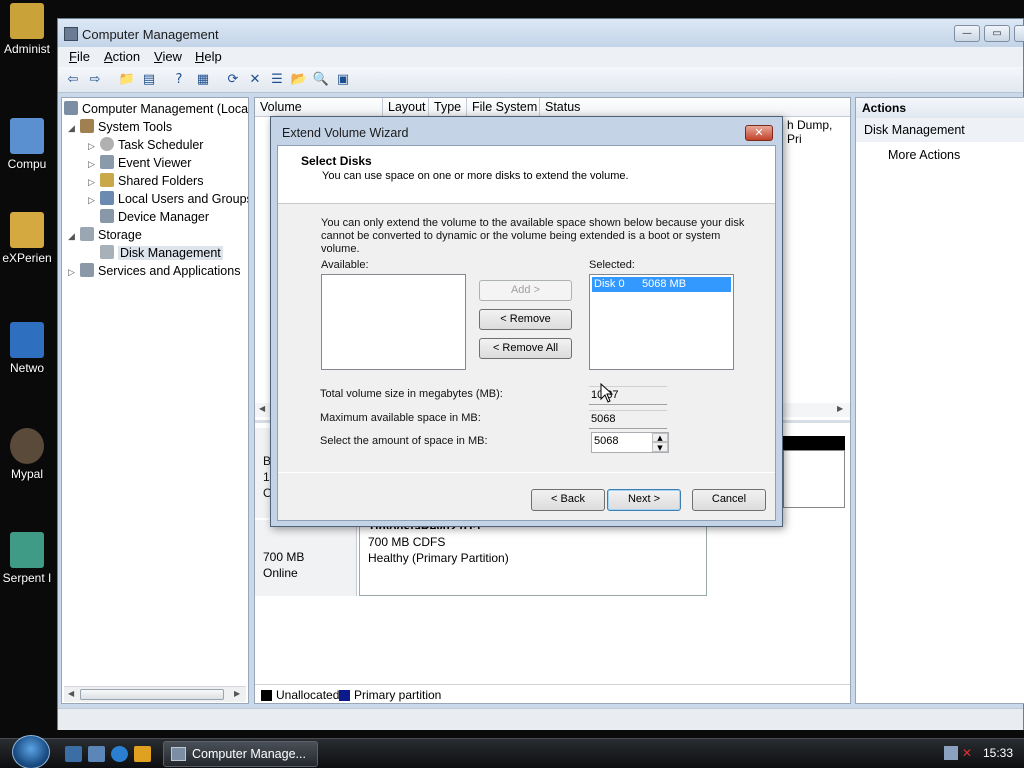 The height and width of the screenshot is (768, 1024). Describe the element at coordinates (612, 265) in the screenshot. I see `selected-label: Selected:` at that location.